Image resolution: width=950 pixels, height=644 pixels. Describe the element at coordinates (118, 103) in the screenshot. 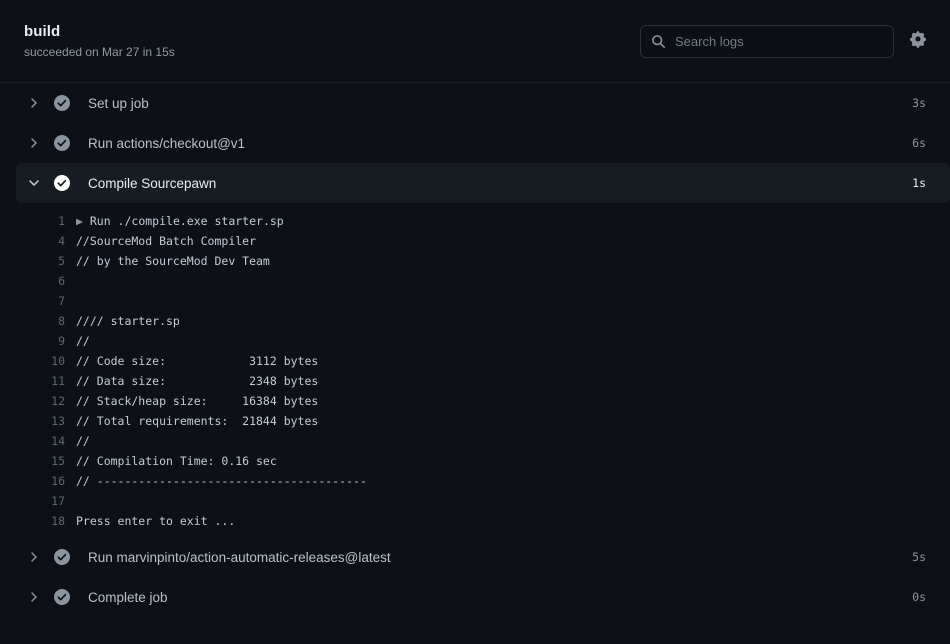

I see `step-label: Set up job` at that location.